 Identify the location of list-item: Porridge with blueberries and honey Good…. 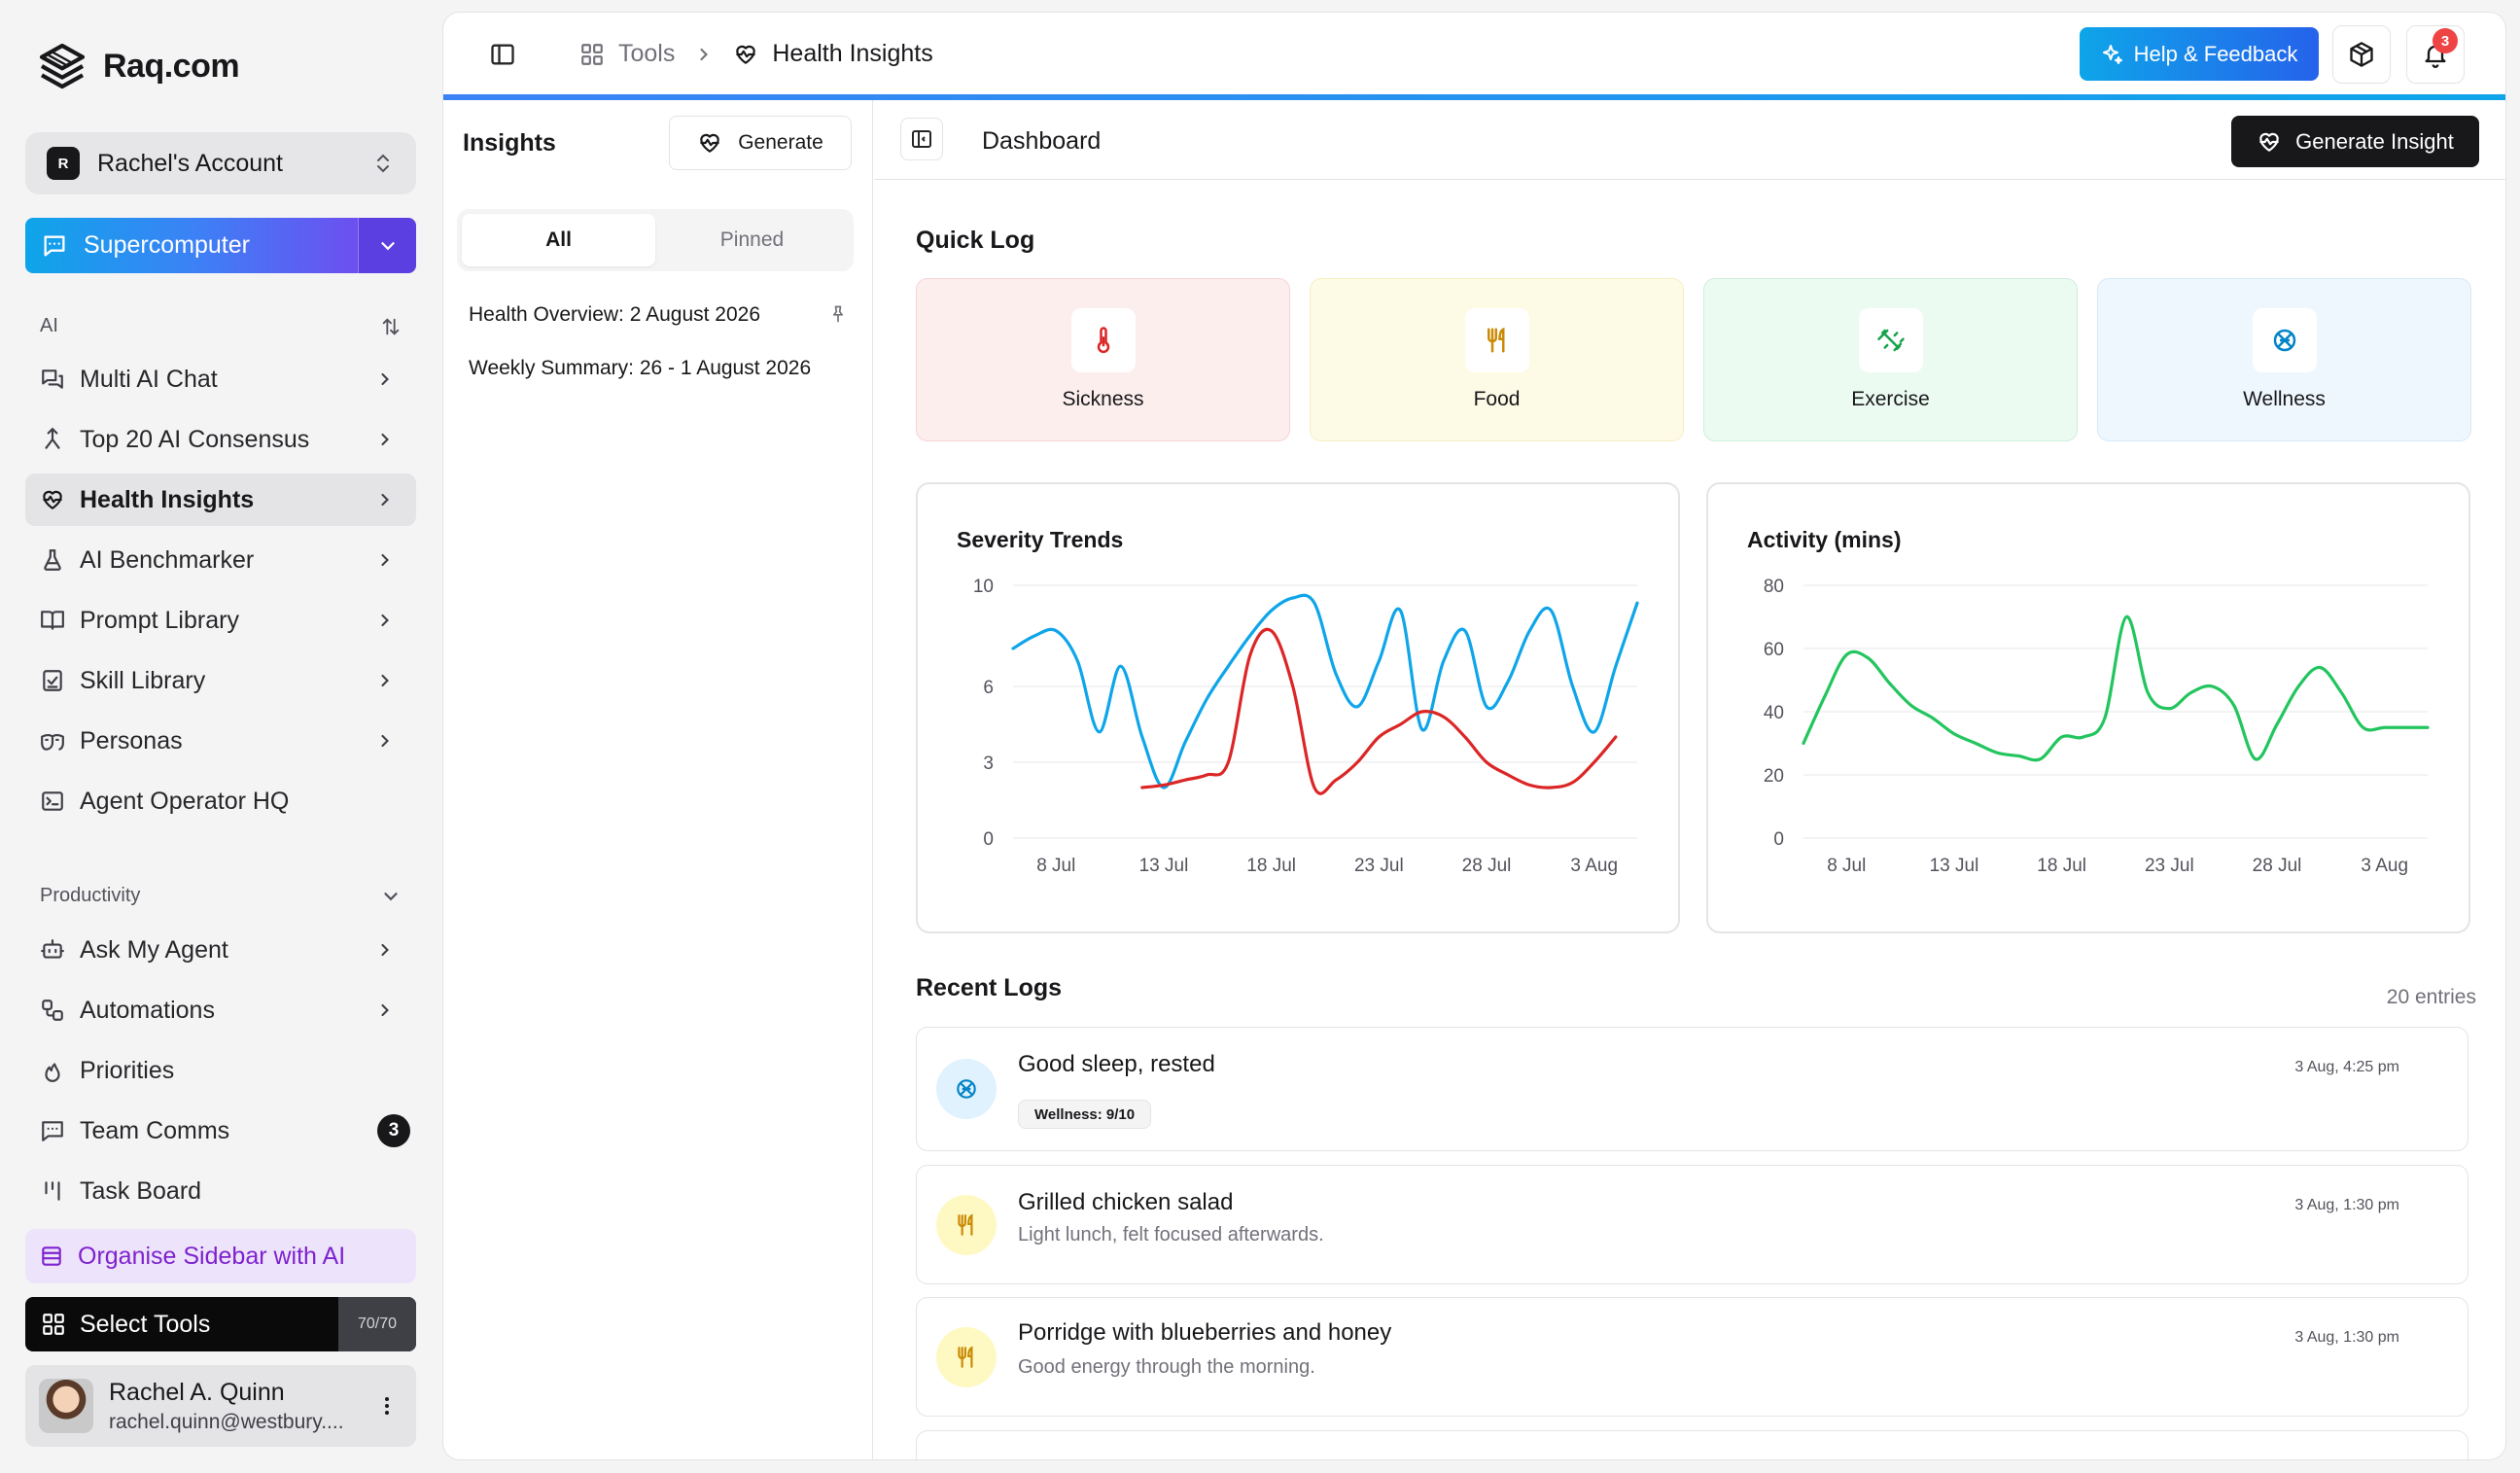
(1692, 1357).